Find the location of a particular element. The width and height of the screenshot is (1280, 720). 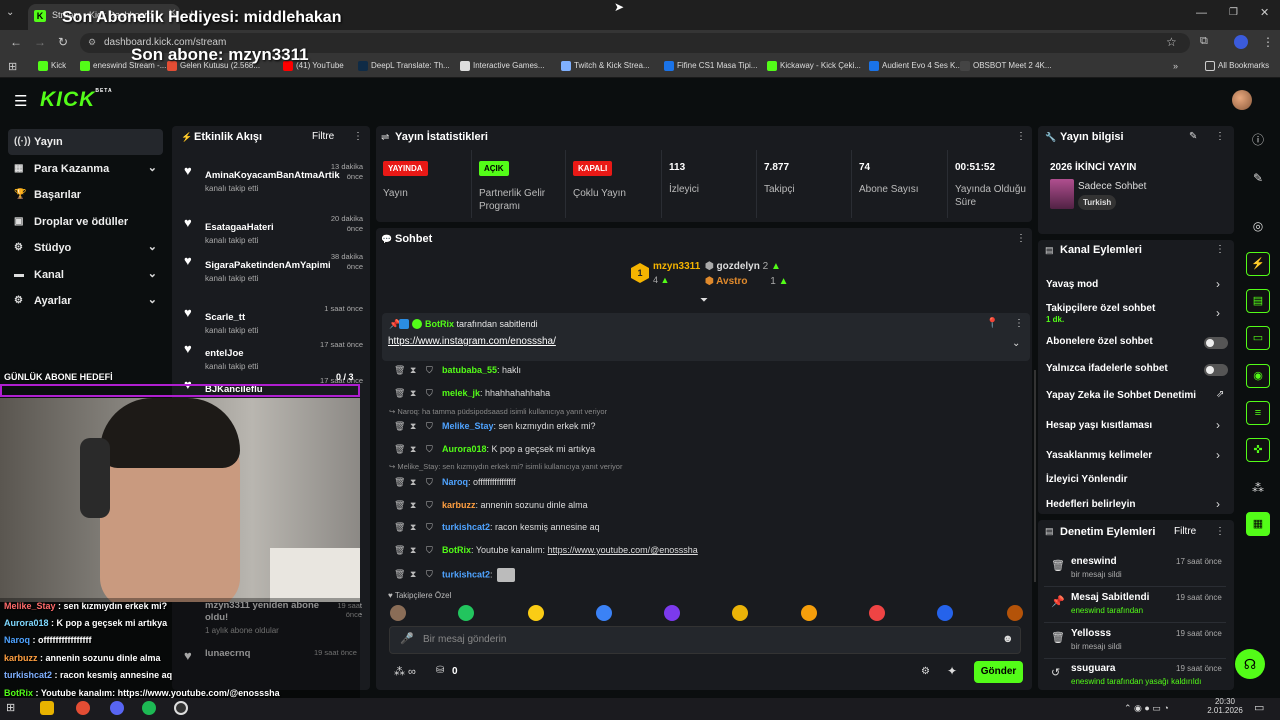

bookmarks-more: » is located at coordinates (1175, 66).